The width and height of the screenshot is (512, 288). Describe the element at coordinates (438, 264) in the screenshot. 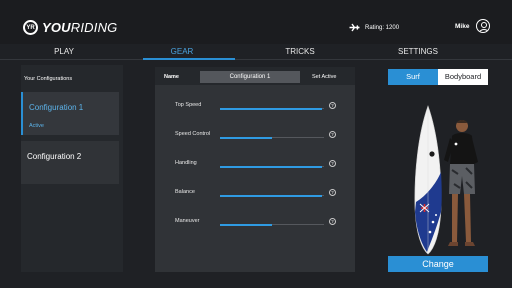

I see `change-board-button: Change` at that location.